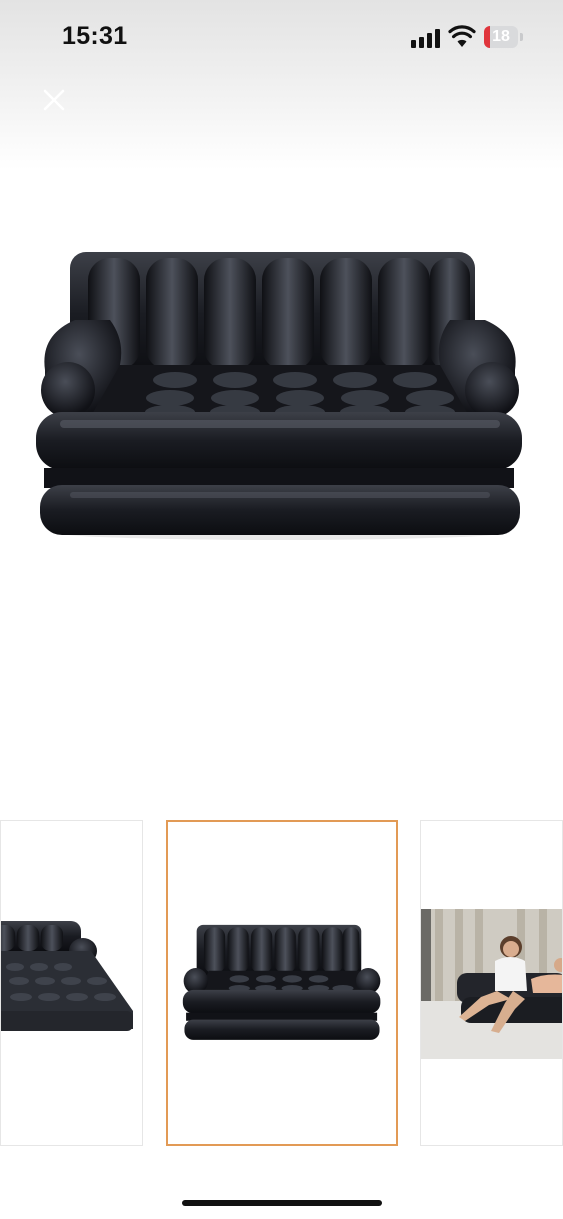 This screenshot has width=563, height=1219. Describe the element at coordinates (426, 38) in the screenshot. I see `cellular-signal-icon` at that location.